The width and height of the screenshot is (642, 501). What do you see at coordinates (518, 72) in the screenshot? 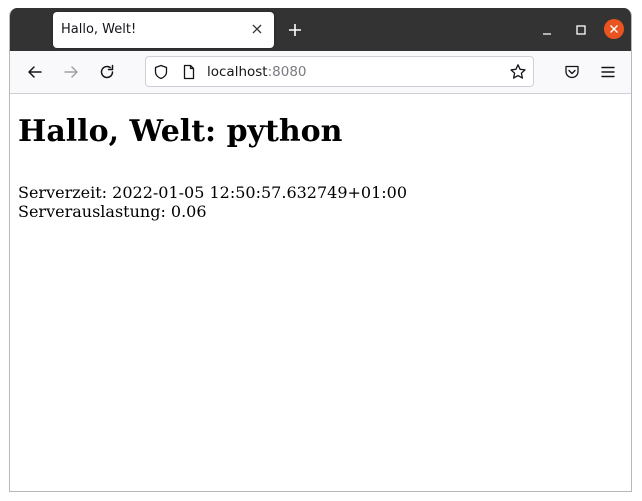
I see `star-icon` at bounding box center [518, 72].